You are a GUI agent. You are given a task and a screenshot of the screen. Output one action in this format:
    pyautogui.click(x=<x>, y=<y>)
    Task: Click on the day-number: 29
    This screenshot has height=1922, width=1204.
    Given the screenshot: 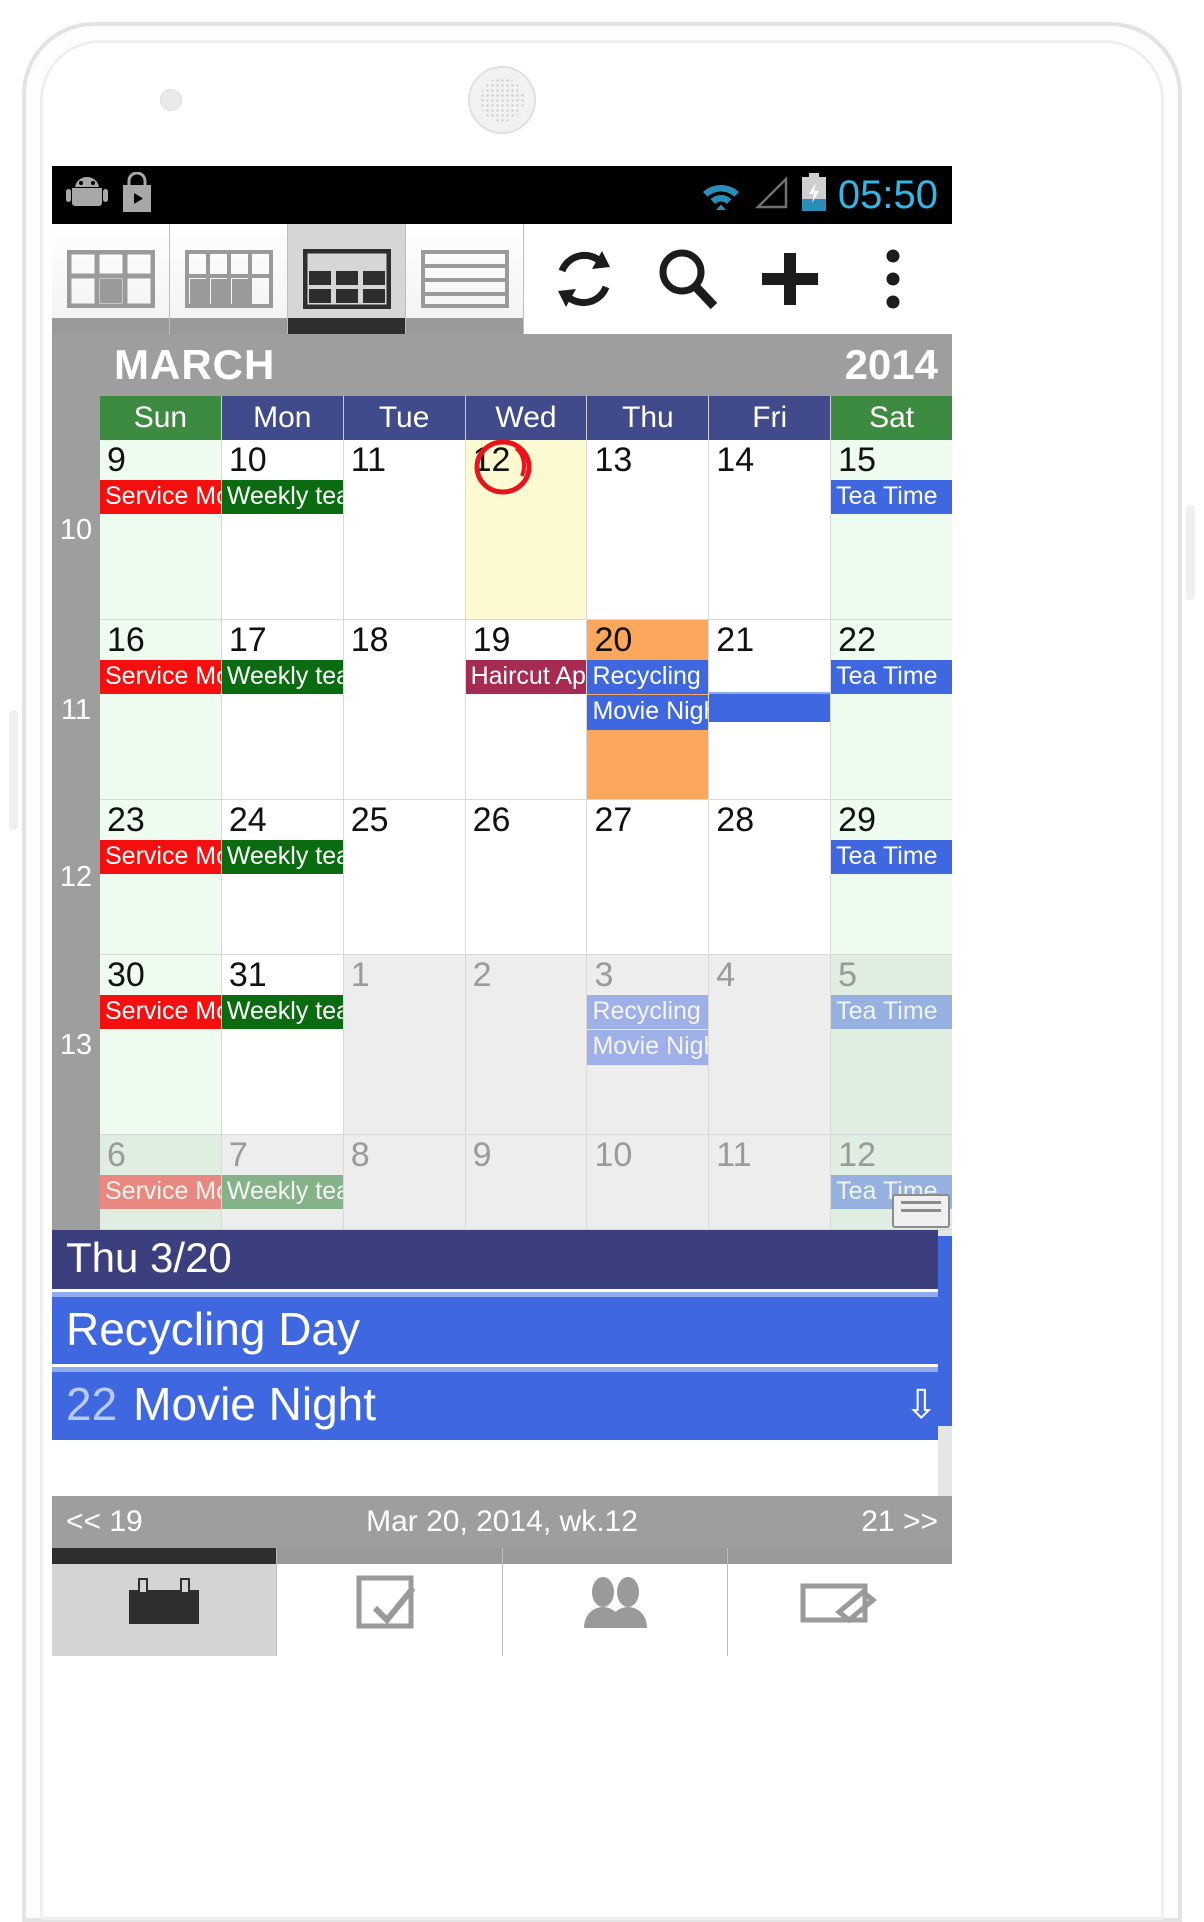 What is the action you would take?
    pyautogui.click(x=857, y=820)
    